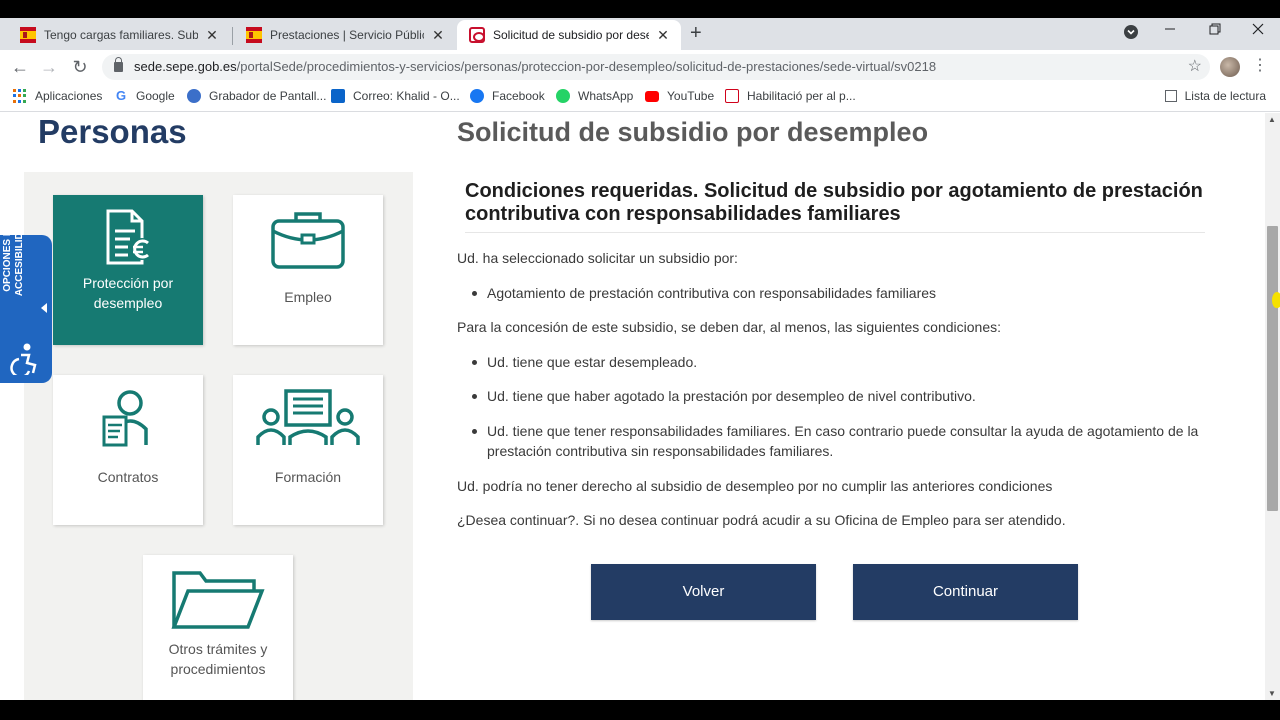 The image size is (1280, 720). I want to click on forward-arrow-icon: →, so click(49, 67).